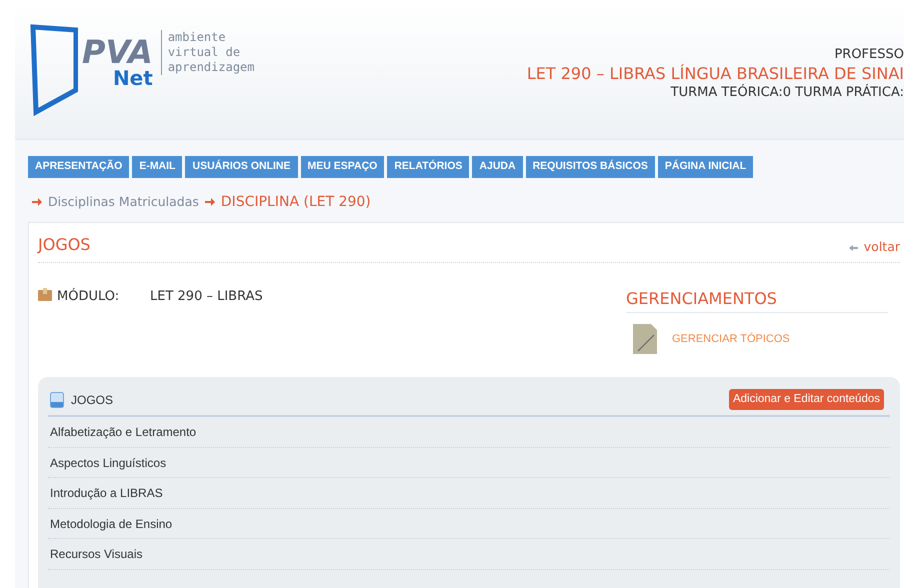  Describe the element at coordinates (64, 245) in the screenshot. I see `page-title: JOGOS` at that location.